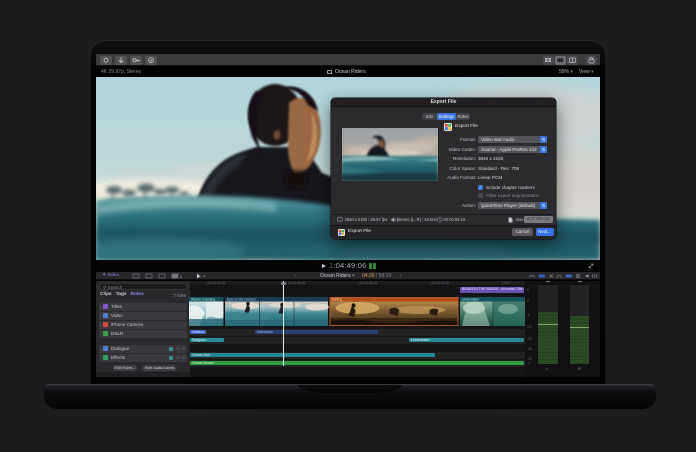 This screenshot has height=452, width=696. Describe the element at coordinates (471, 299) in the screenshot. I see `svg-text: Underwater` at that location.